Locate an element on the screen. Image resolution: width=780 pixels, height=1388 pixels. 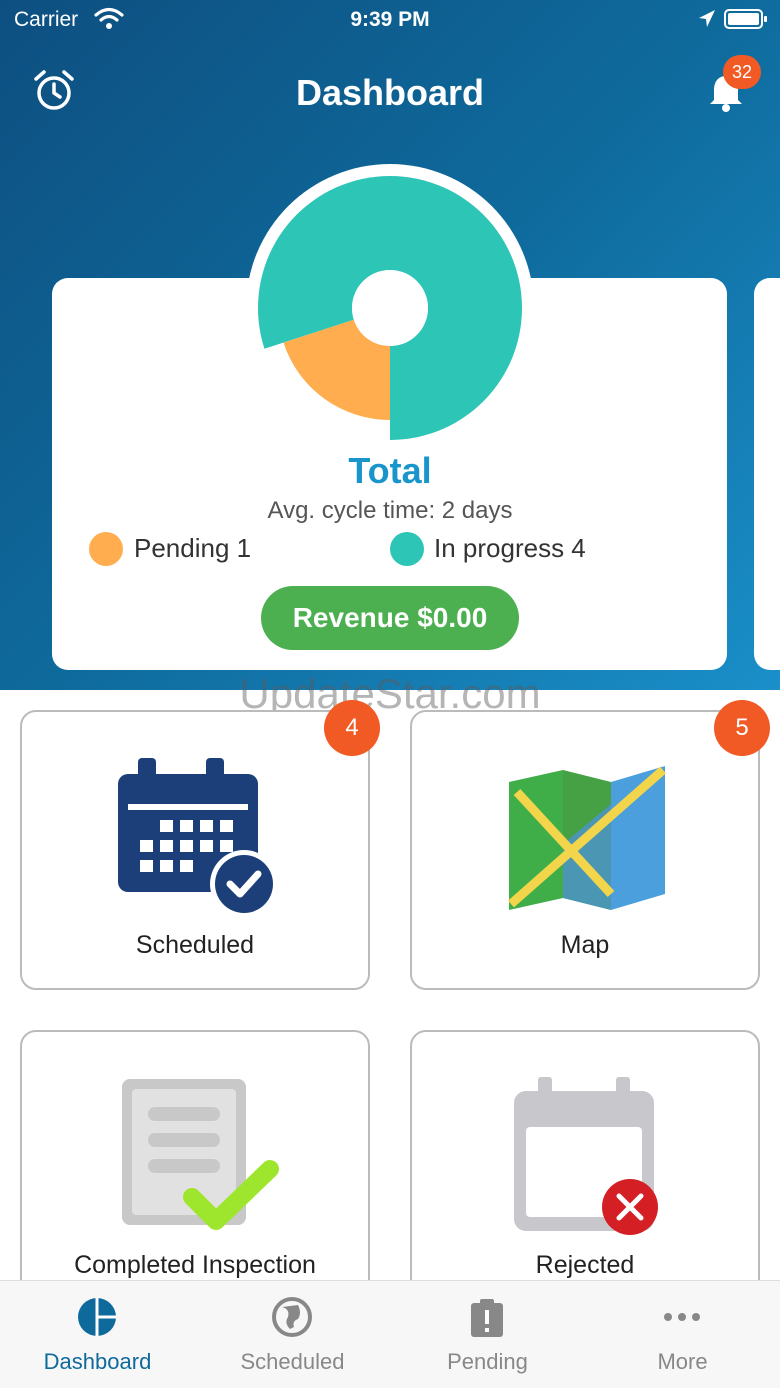
scheduled-tile-label: Scheduled is located at coordinates (195, 945).